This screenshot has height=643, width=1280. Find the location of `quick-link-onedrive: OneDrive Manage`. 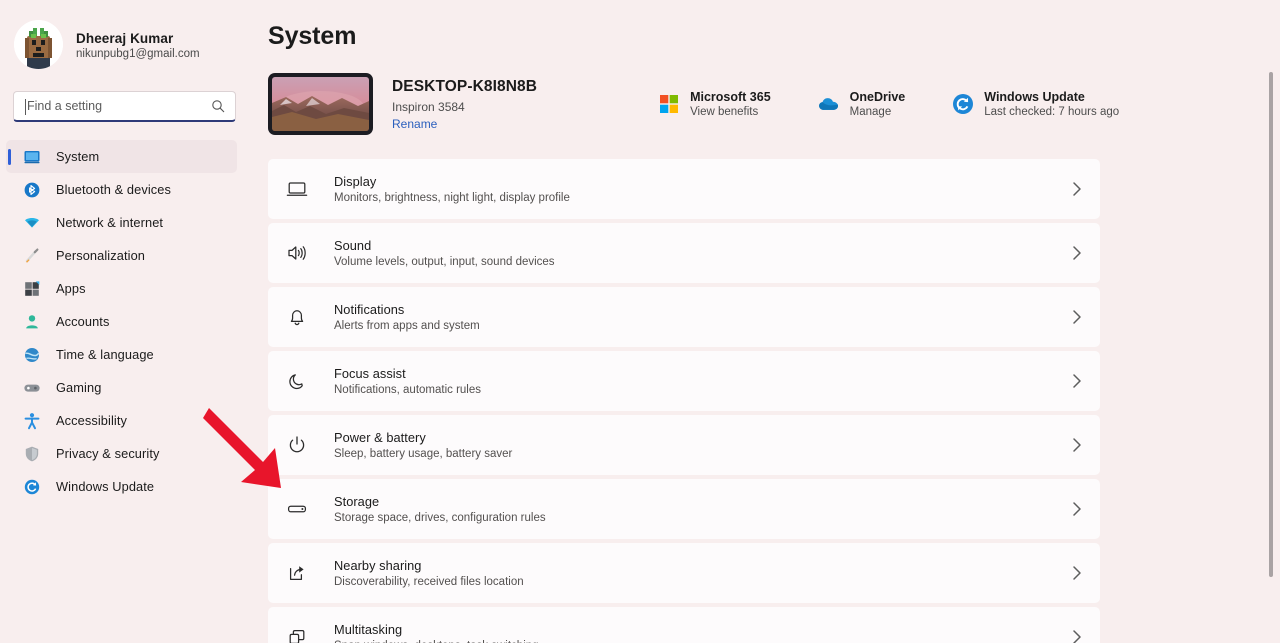

quick-link-onedrive: OneDrive Manage is located at coordinates (861, 104).